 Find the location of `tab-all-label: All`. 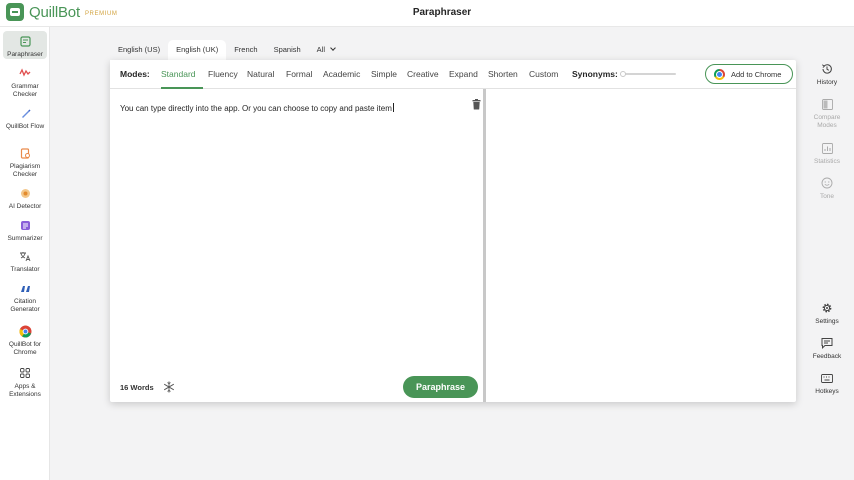

tab-all-label: All is located at coordinates (321, 49).